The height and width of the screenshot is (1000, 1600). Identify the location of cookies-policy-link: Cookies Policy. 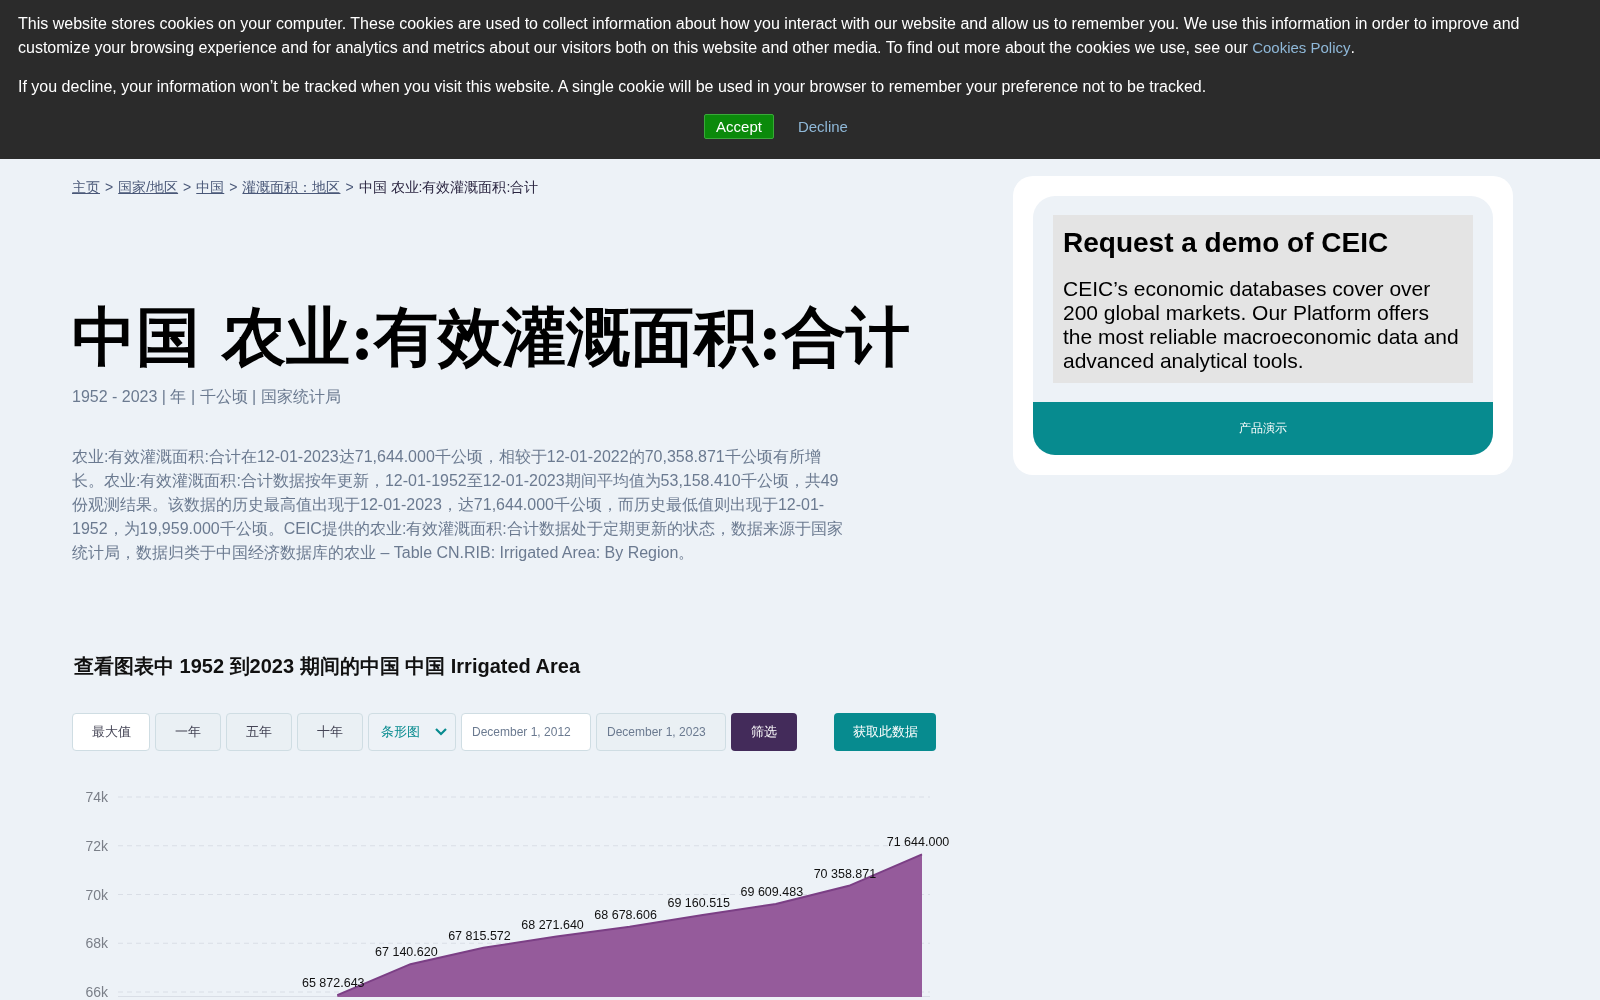
(1301, 47).